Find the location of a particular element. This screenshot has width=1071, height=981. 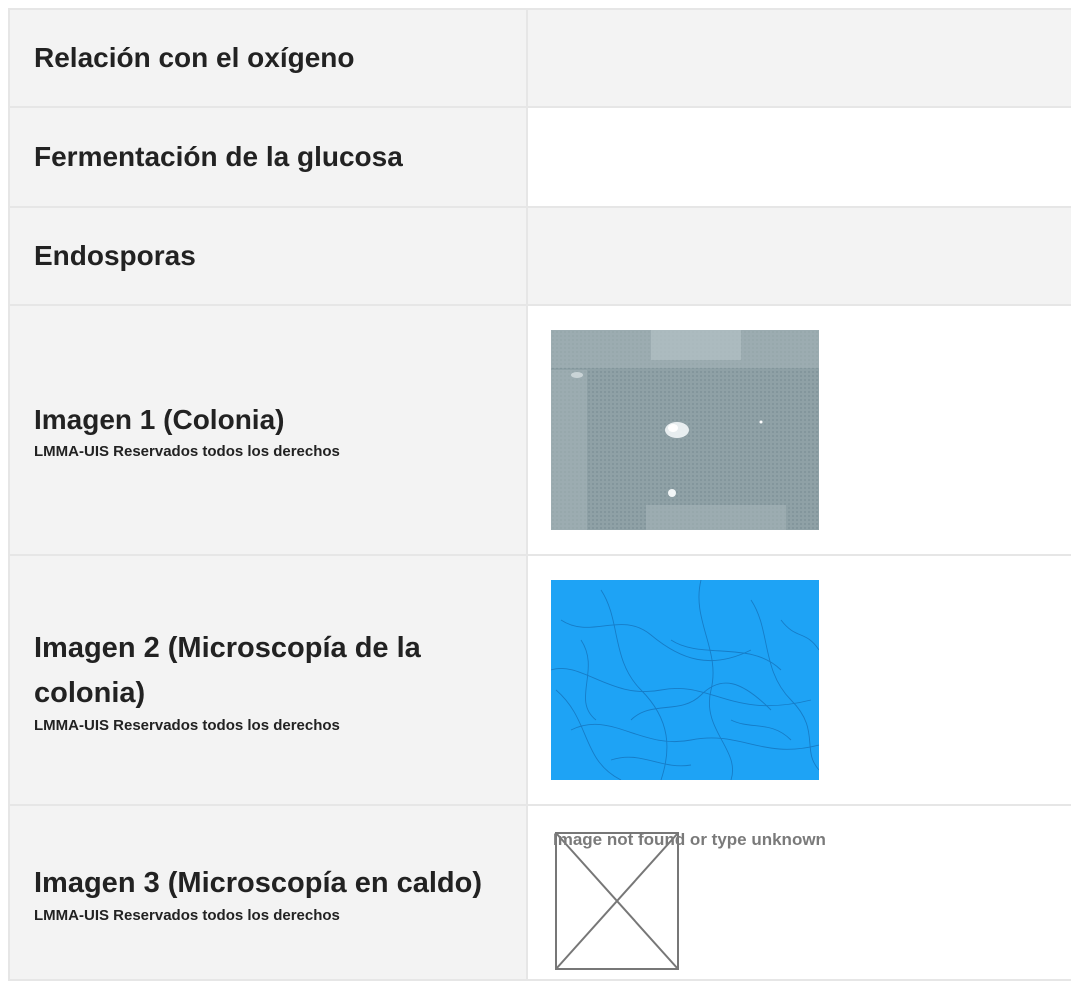

row-label-cell: Fermentación de la glucosa is located at coordinates (269, 157).